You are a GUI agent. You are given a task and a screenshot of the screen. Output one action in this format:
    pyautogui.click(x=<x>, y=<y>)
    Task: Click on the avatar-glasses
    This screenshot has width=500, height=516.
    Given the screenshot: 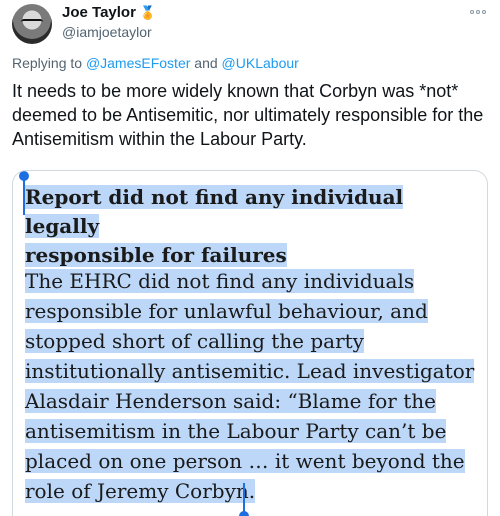 What is the action you would take?
    pyautogui.click(x=32, y=22)
    